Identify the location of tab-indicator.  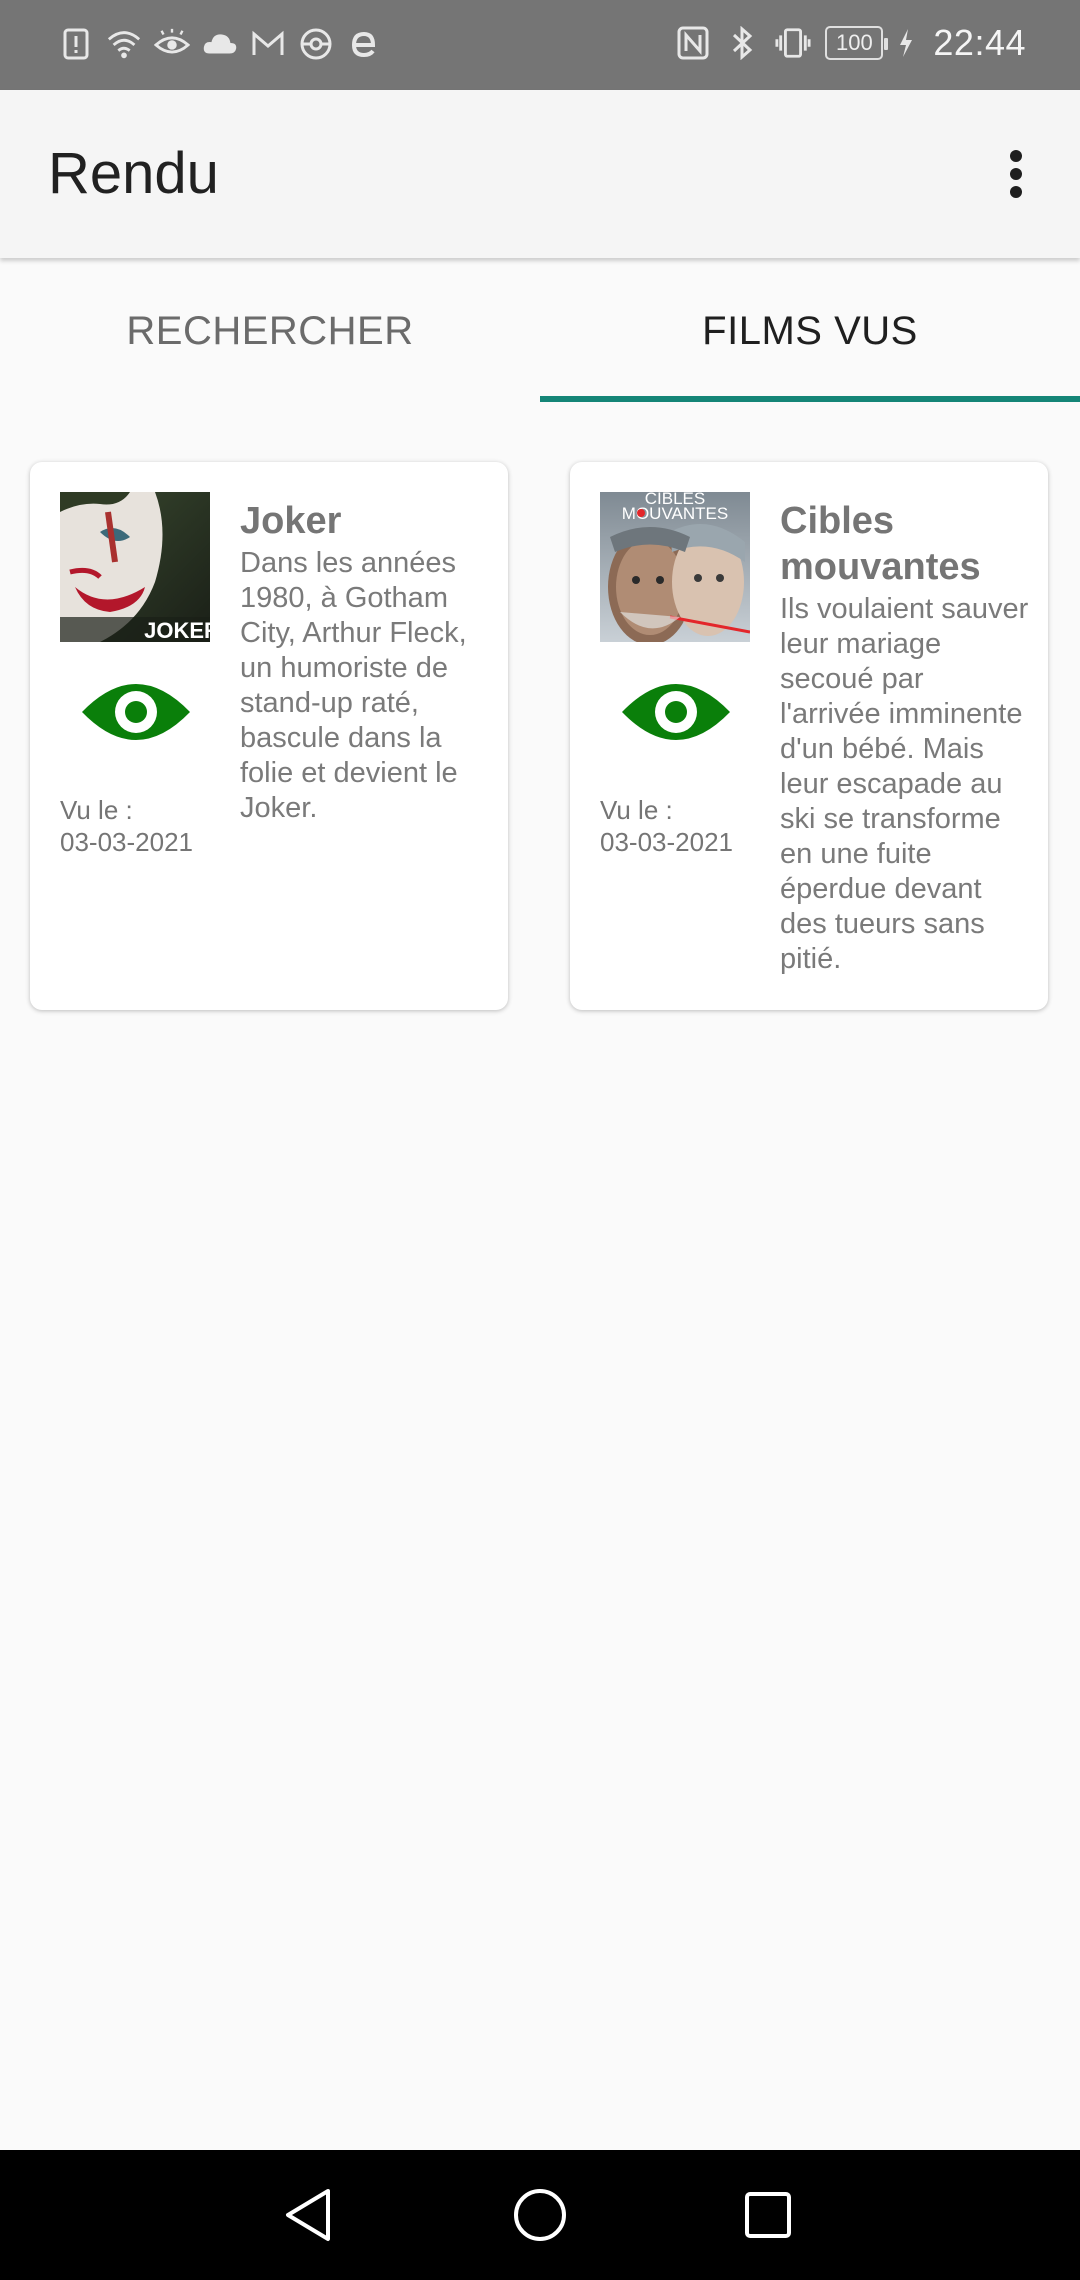
(810, 399).